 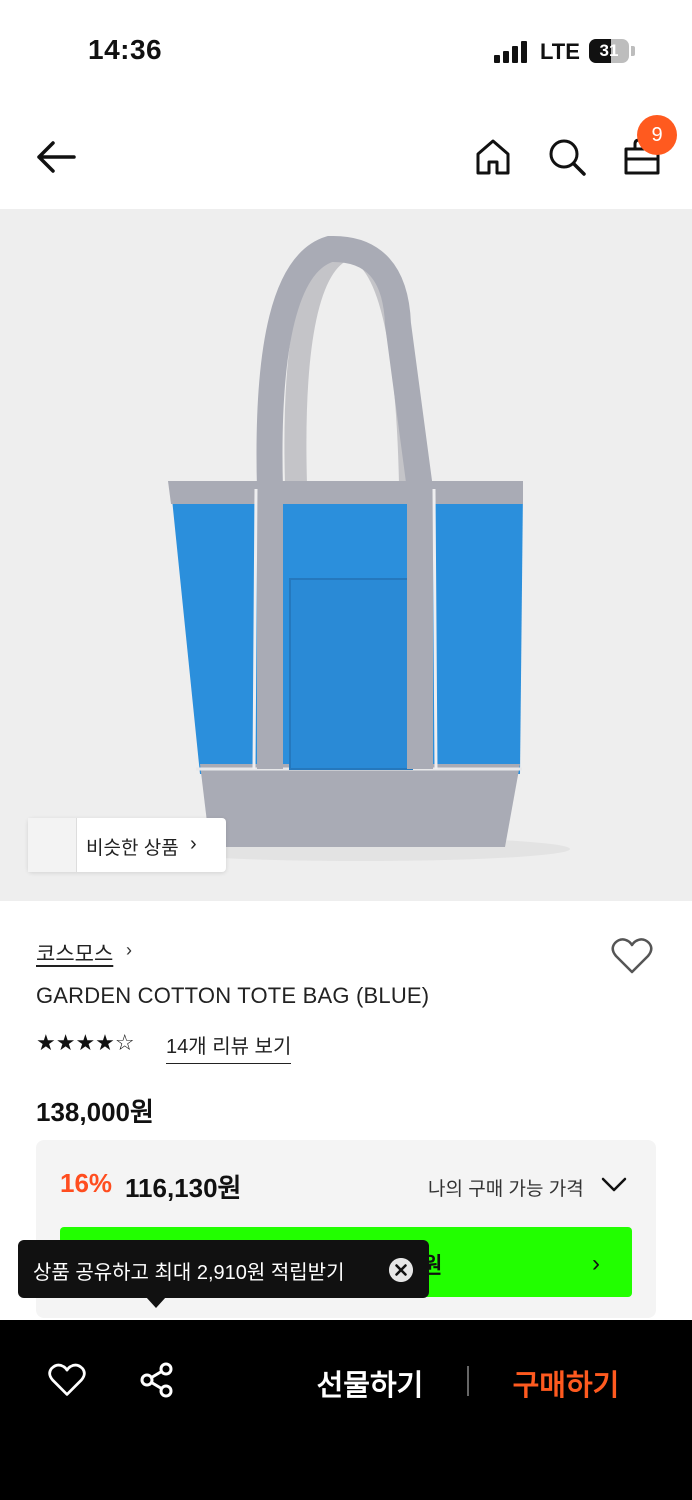 I want to click on star-rating-full: ★★★★, so click(x=75, y=1042).